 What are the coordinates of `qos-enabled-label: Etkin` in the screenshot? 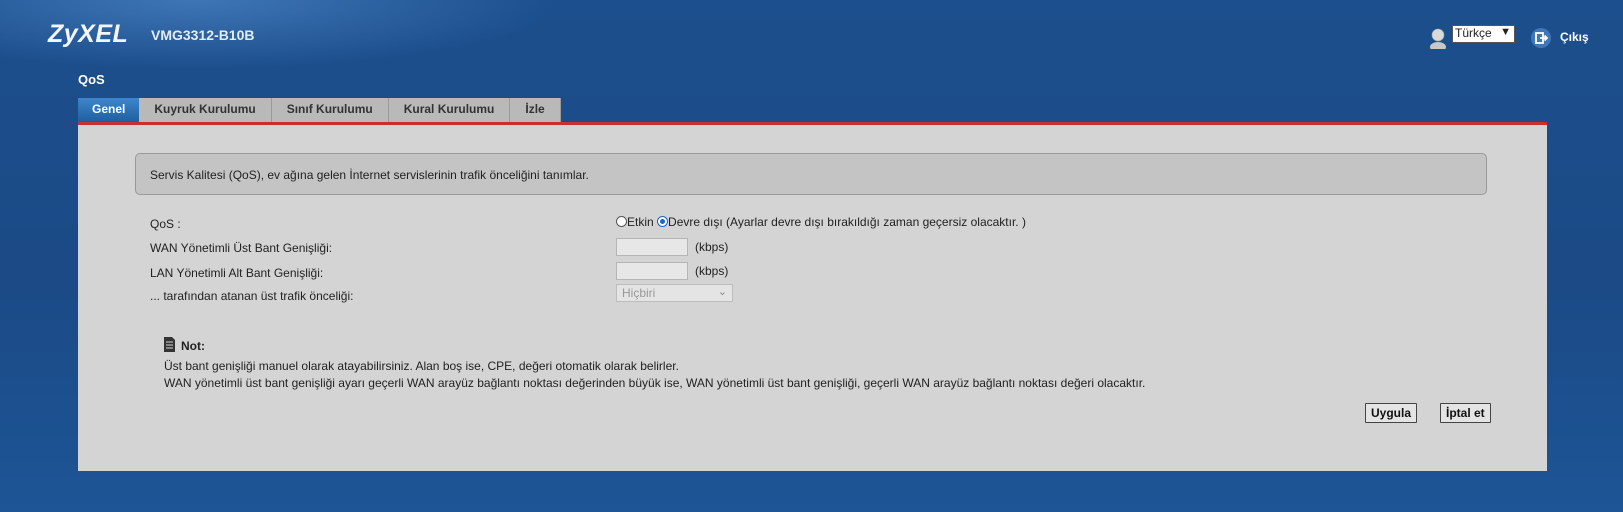 It's located at (640, 222).